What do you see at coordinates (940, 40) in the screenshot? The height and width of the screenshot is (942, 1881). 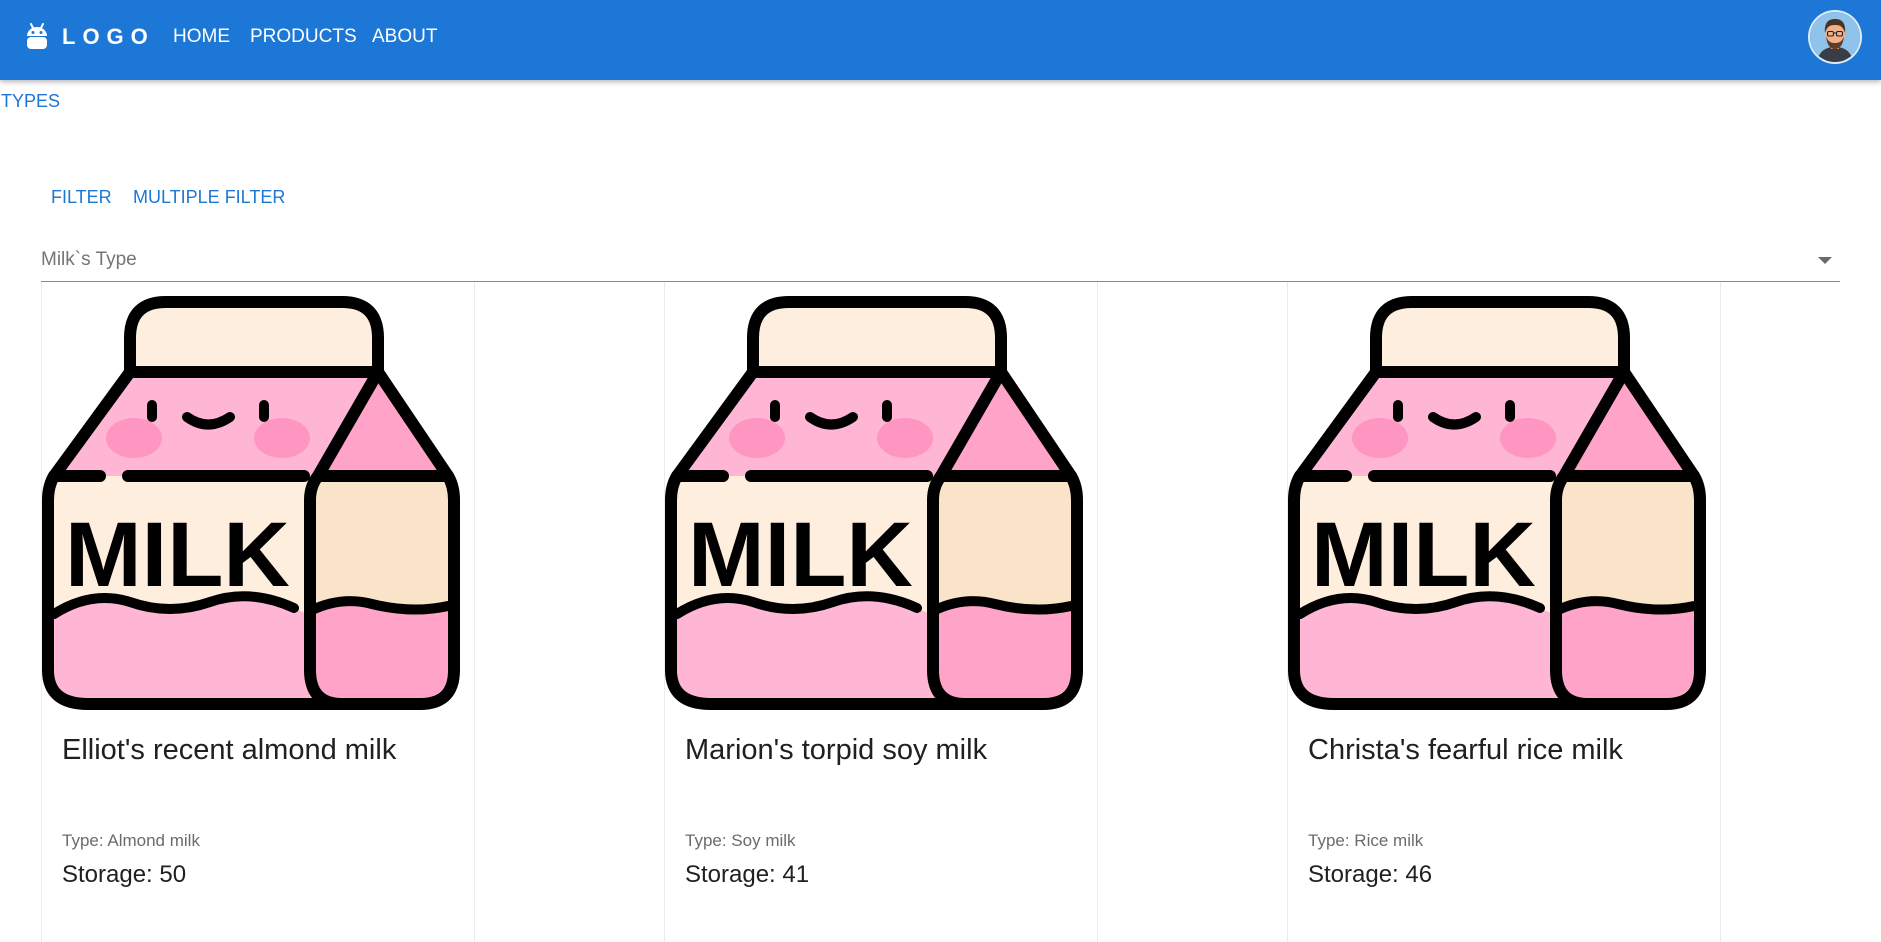 I see `app-bar: LOGO HOME PRODUCTS ABOUT` at bounding box center [940, 40].